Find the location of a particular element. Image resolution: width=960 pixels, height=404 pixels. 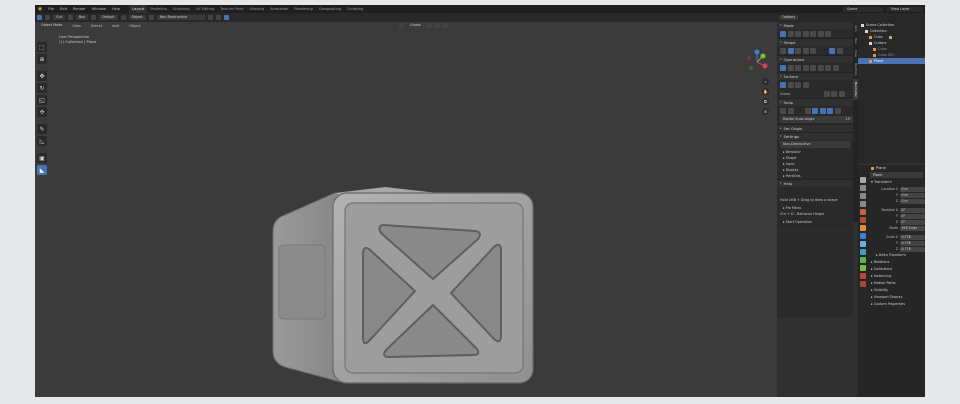

camera-icon: ◘ is located at coordinates (765, 101).